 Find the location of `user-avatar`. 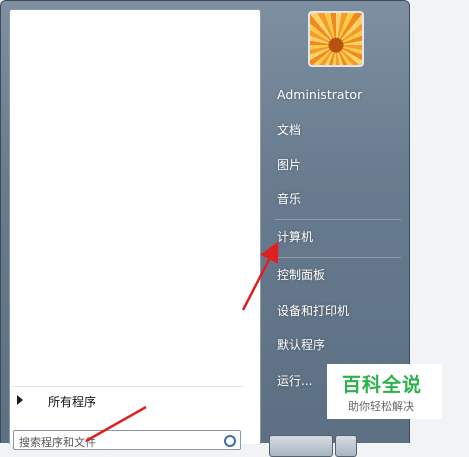

user-avatar is located at coordinates (336, 39).